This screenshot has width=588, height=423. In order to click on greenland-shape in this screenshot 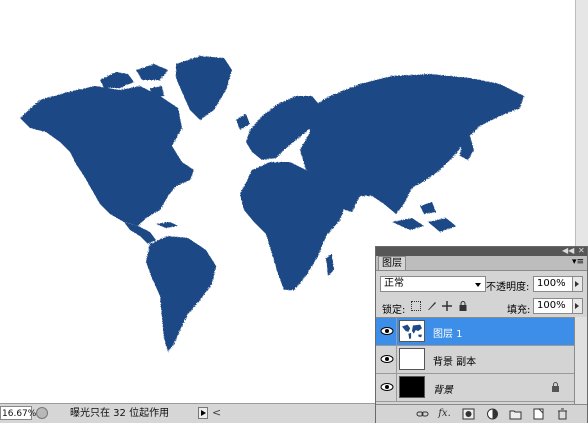, I will do `click(204, 88)`.